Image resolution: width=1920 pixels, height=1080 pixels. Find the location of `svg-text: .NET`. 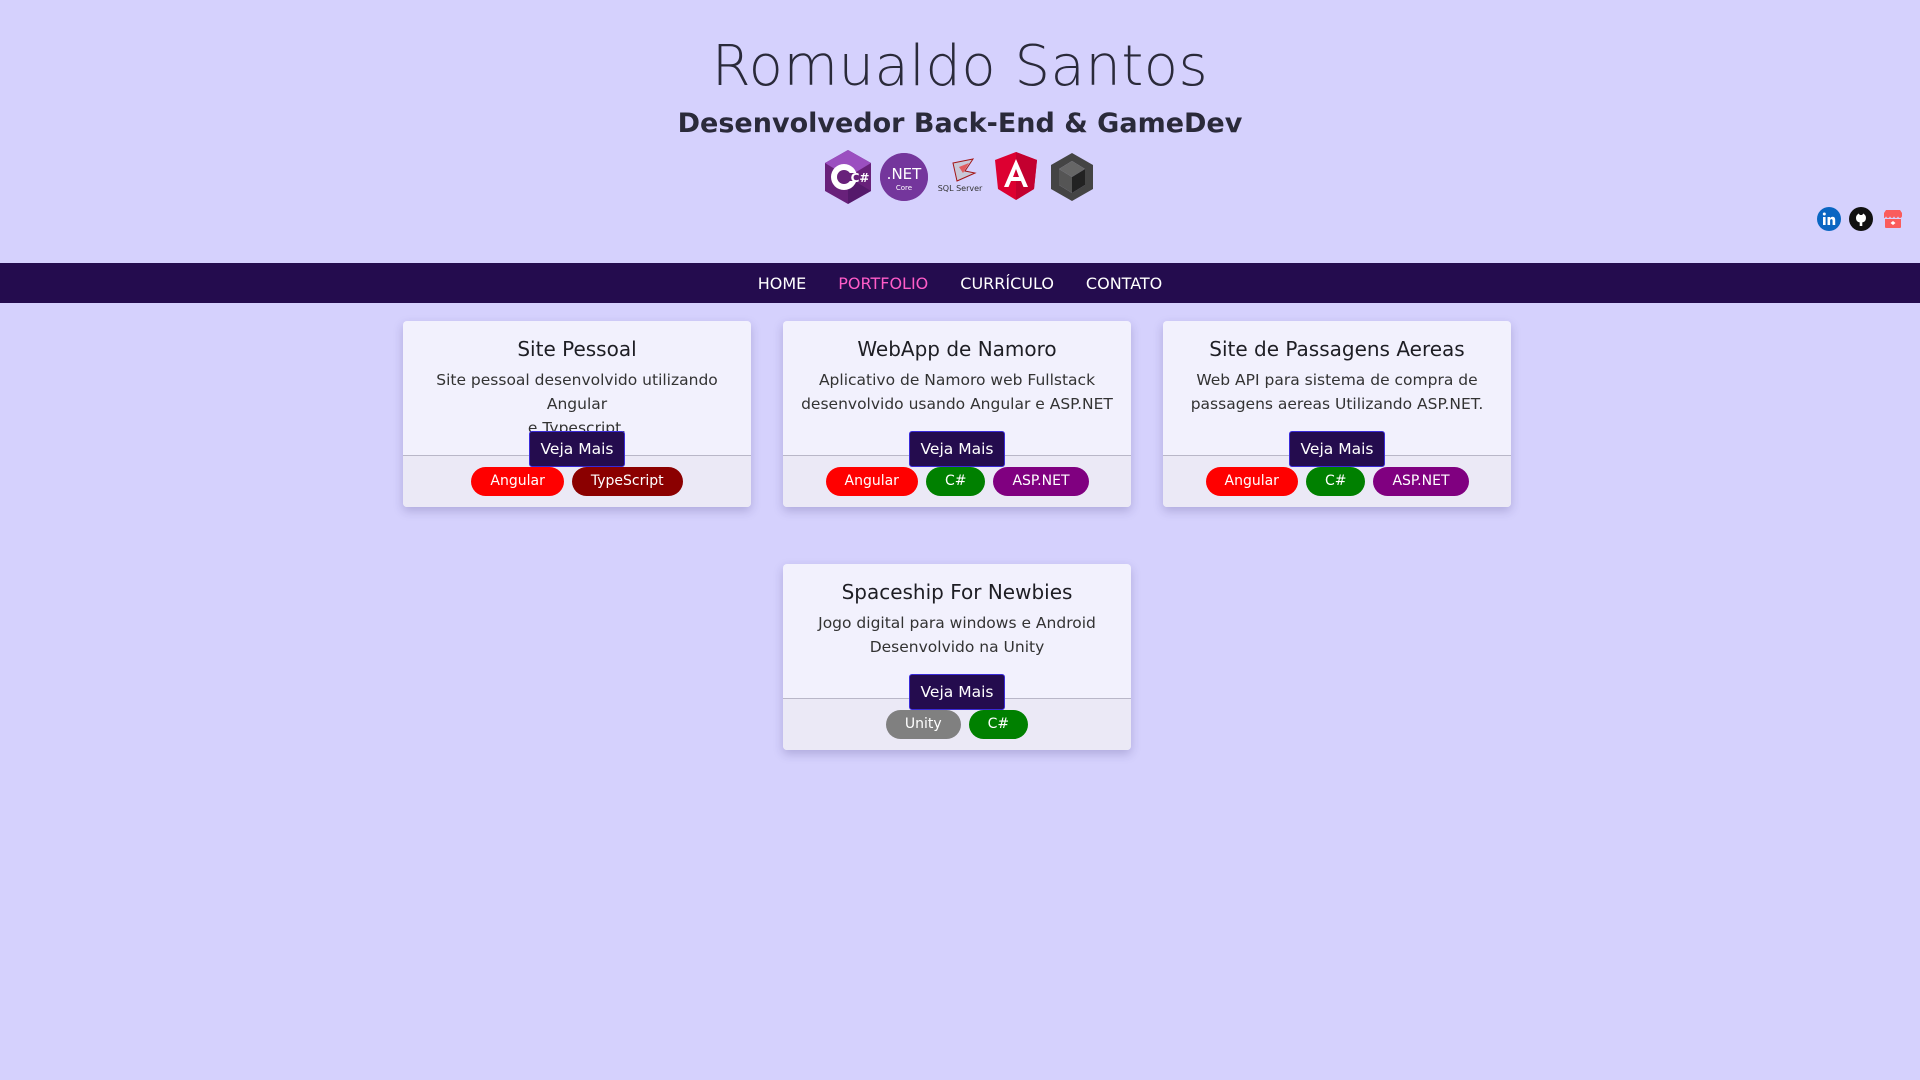

svg-text: .NET is located at coordinates (904, 174).